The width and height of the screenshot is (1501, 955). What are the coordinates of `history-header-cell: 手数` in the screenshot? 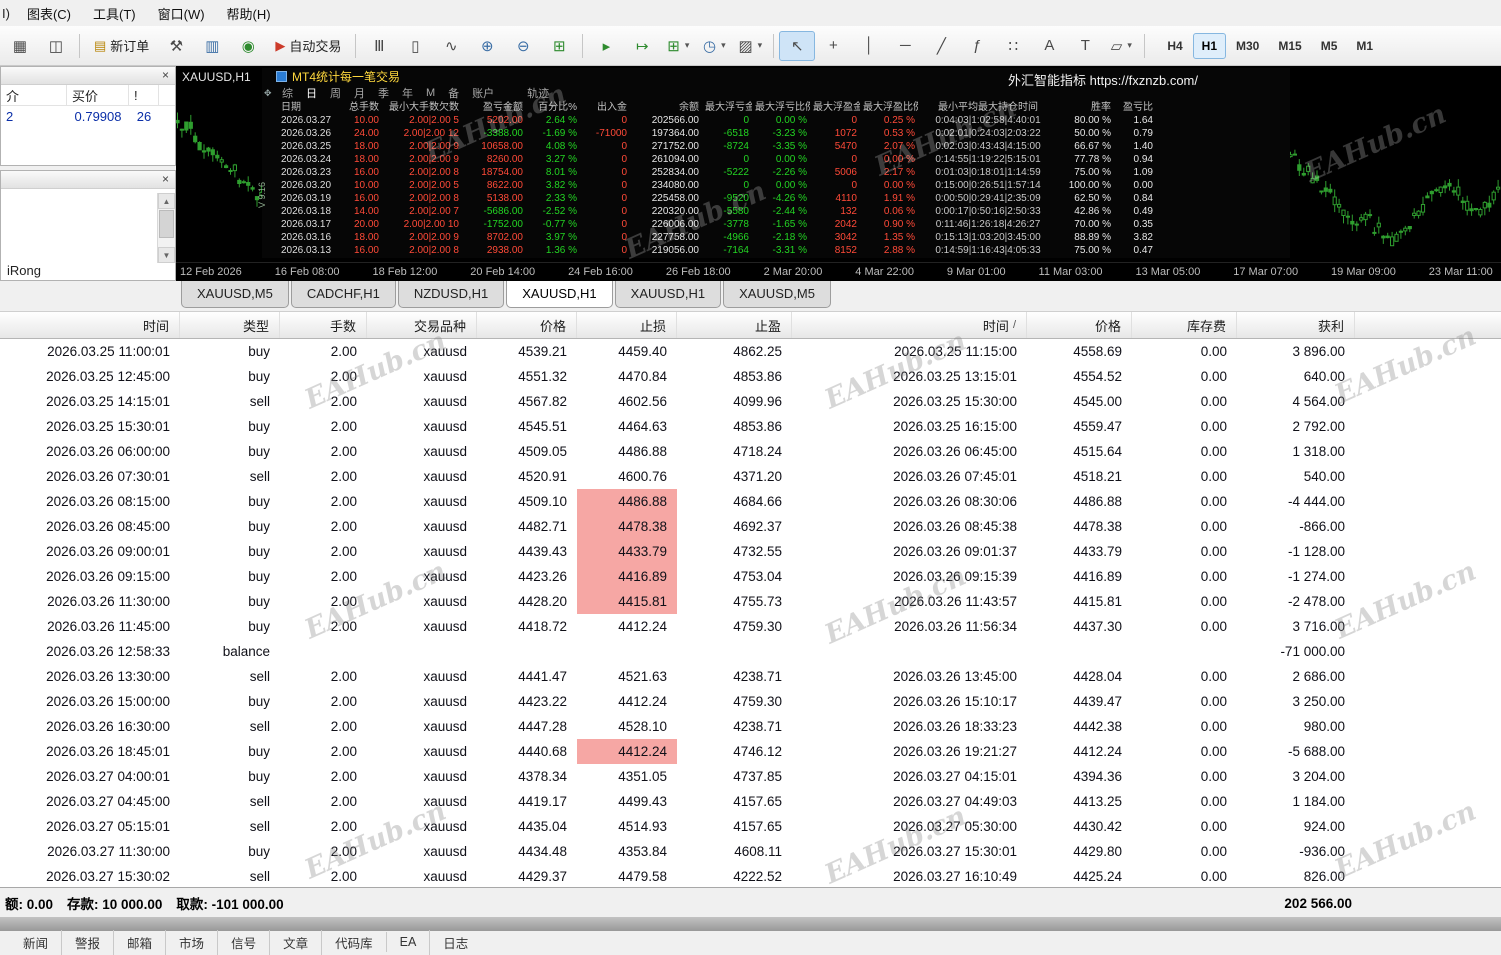 It's located at (323, 325).